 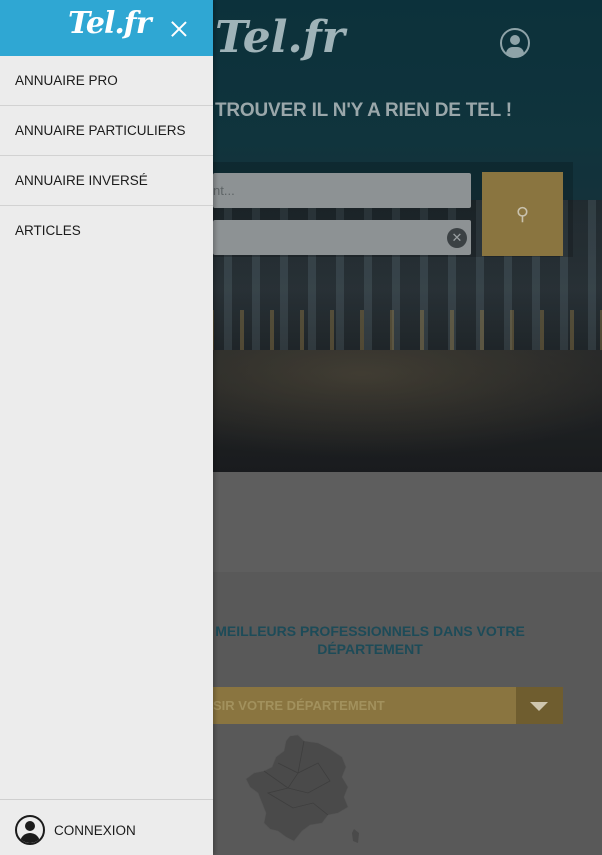 I want to click on department-select-label: SIR VOTRE DÉPARTEMENT, so click(x=299, y=705).